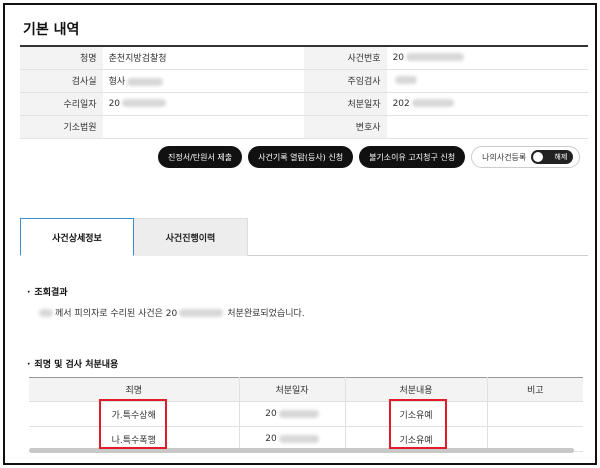 The width and height of the screenshot is (600, 468). I want to click on value-office: 춘천지방검찰청, so click(203, 58).